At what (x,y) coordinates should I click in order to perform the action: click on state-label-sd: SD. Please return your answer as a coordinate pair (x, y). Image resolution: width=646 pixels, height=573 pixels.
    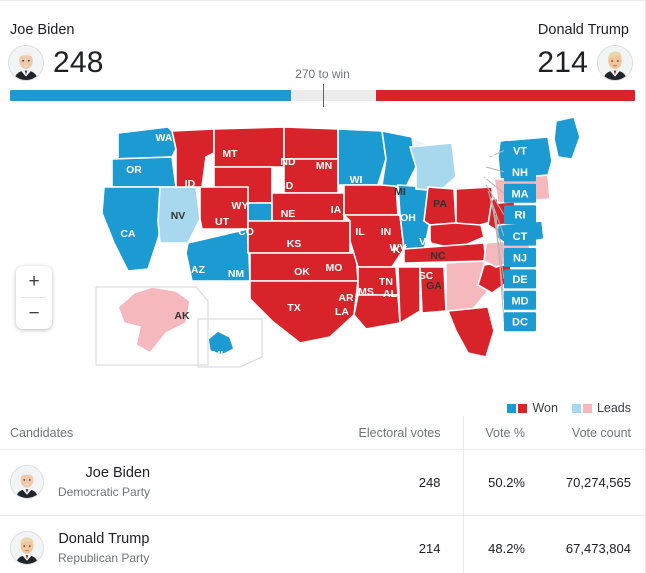
    Looking at the image, I should click on (286, 186).